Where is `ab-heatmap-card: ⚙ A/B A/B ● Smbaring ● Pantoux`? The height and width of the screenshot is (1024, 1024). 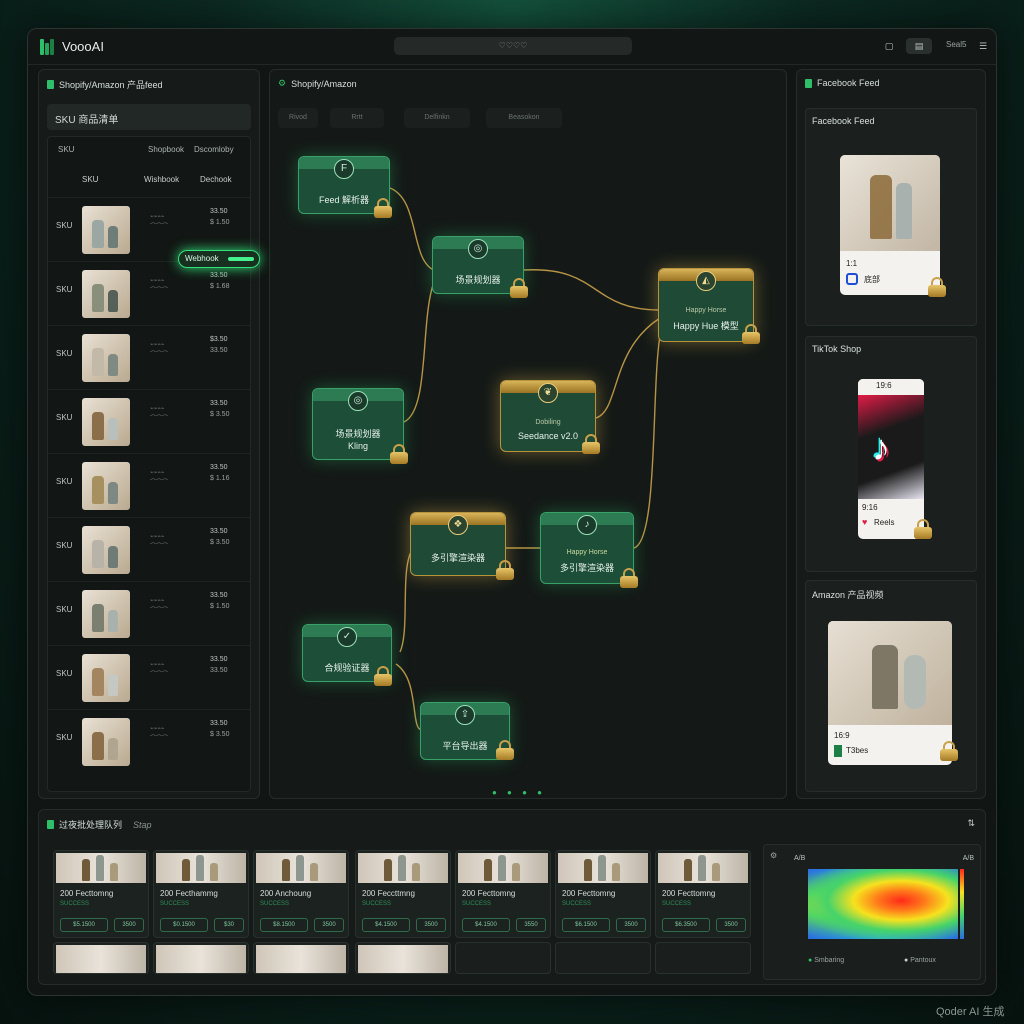
ab-heatmap-card: ⚙ A/B A/B ● Smbaring ● Pantoux is located at coordinates (872, 912).